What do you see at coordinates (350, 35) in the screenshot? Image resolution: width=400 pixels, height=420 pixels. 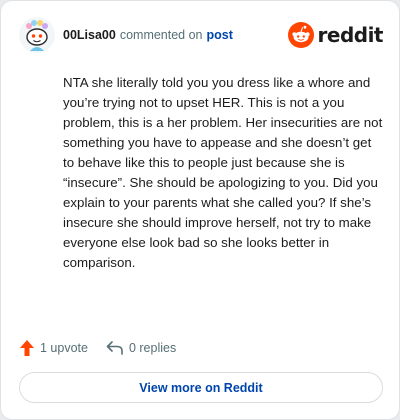 I see `reddit-wordmark: reddit` at bounding box center [350, 35].